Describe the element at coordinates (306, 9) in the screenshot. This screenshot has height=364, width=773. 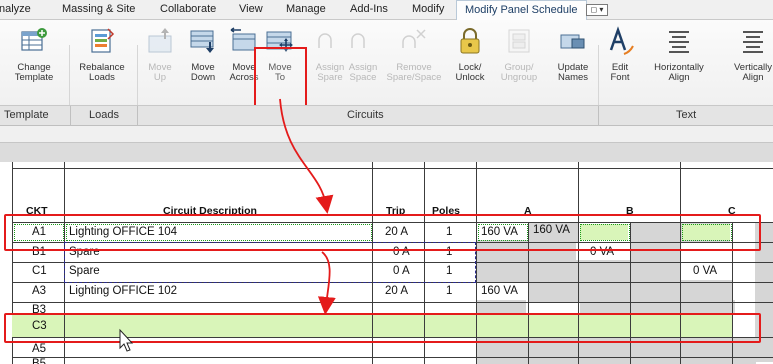
I see `tab-manage: Manage` at that location.